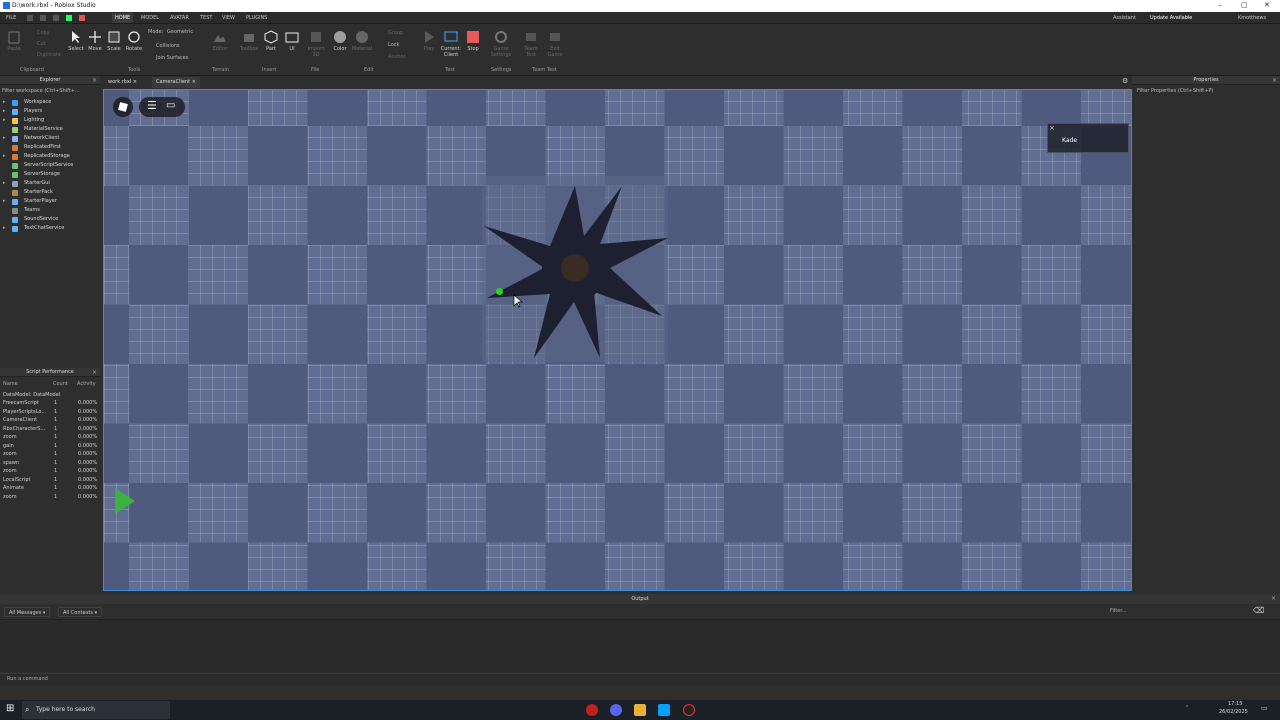 Image resolution: width=1280 pixels, height=720 pixels. What do you see at coordinates (43, 33) in the screenshot?
I see `copy-button: Copy` at bounding box center [43, 33].